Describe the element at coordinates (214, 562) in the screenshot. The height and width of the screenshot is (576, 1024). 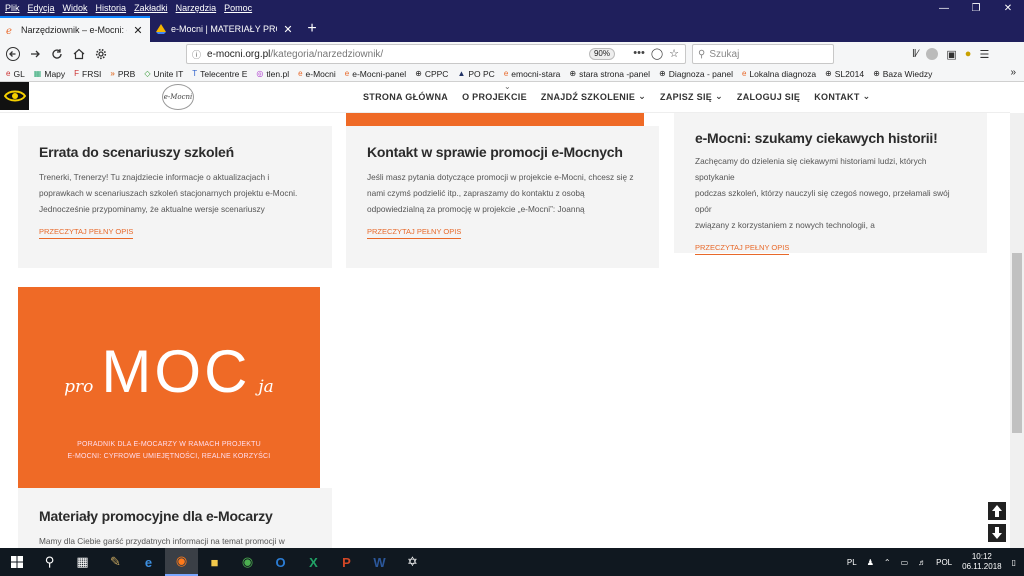
I see `taskbar-app-explorer: ■` at that location.